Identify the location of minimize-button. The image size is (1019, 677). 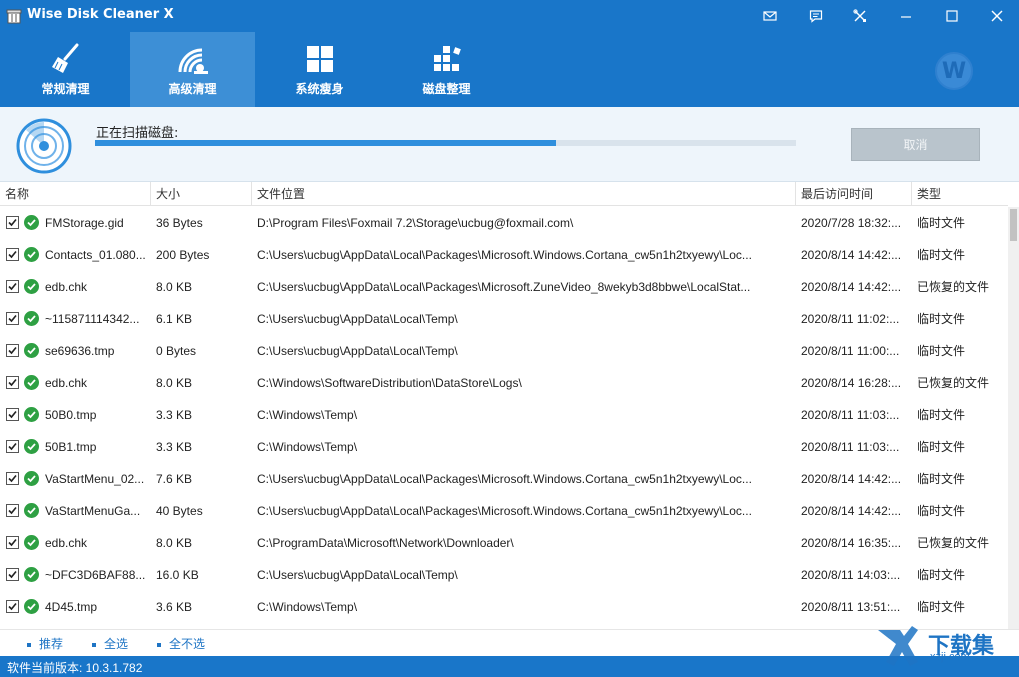
(906, 16).